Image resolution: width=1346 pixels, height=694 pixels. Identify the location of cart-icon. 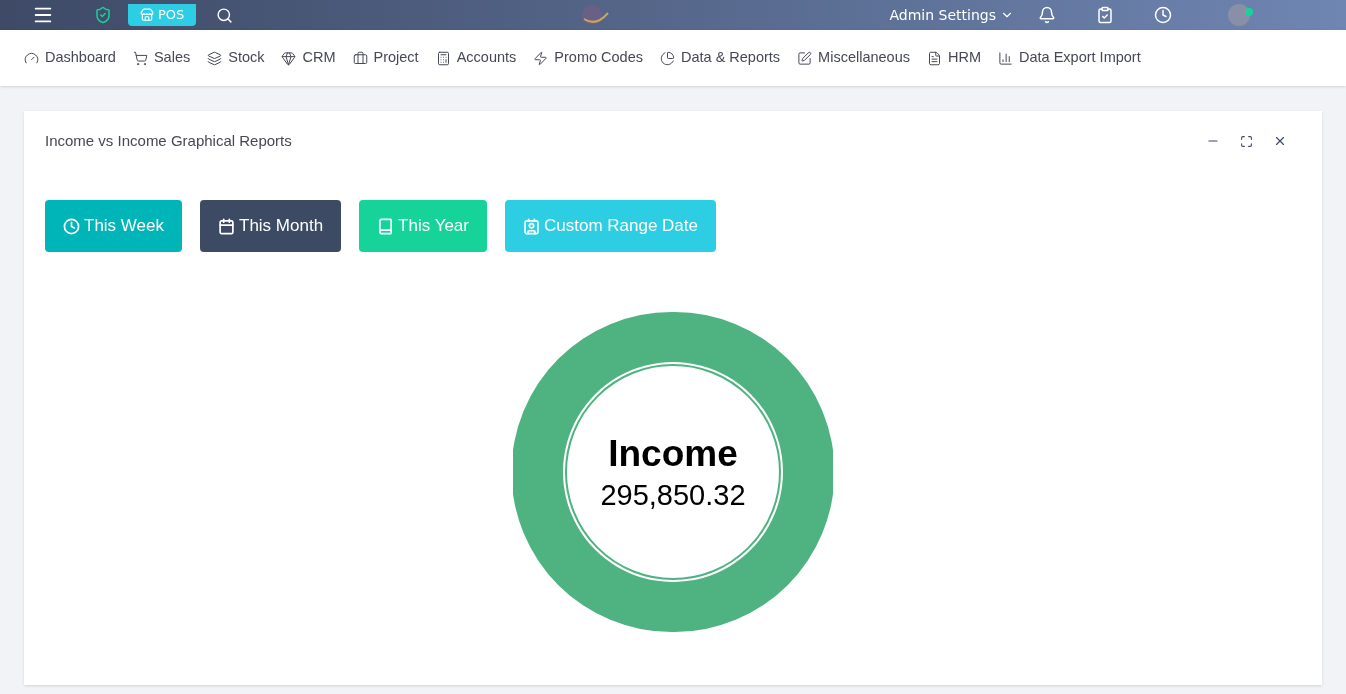
(140, 58).